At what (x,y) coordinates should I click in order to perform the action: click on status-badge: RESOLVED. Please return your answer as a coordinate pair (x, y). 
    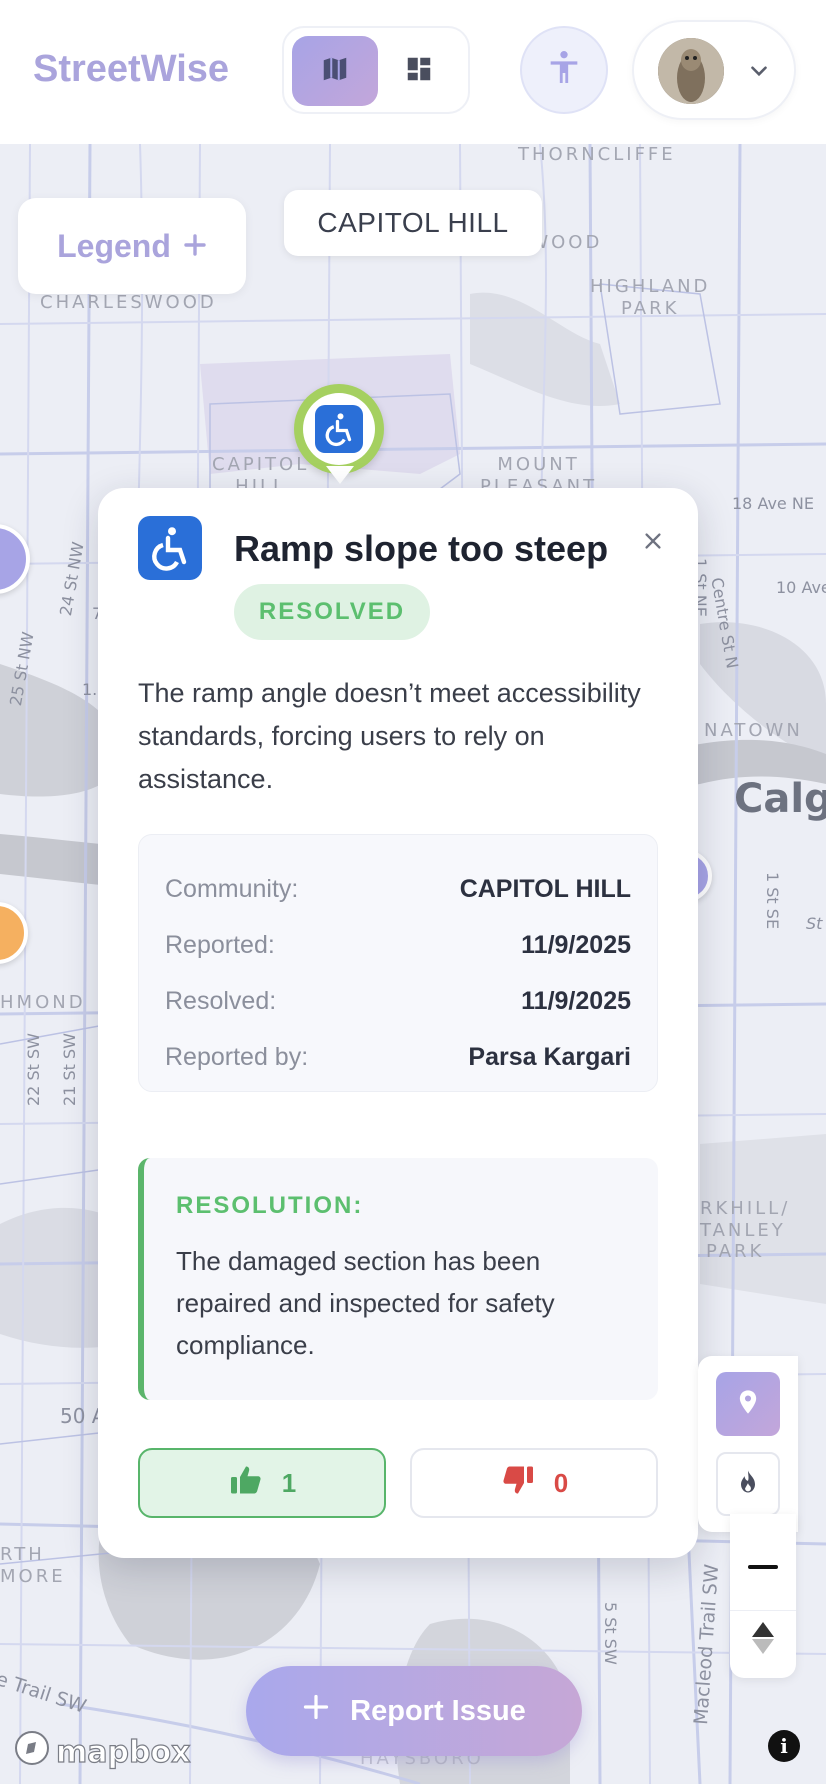
    Looking at the image, I should click on (332, 612).